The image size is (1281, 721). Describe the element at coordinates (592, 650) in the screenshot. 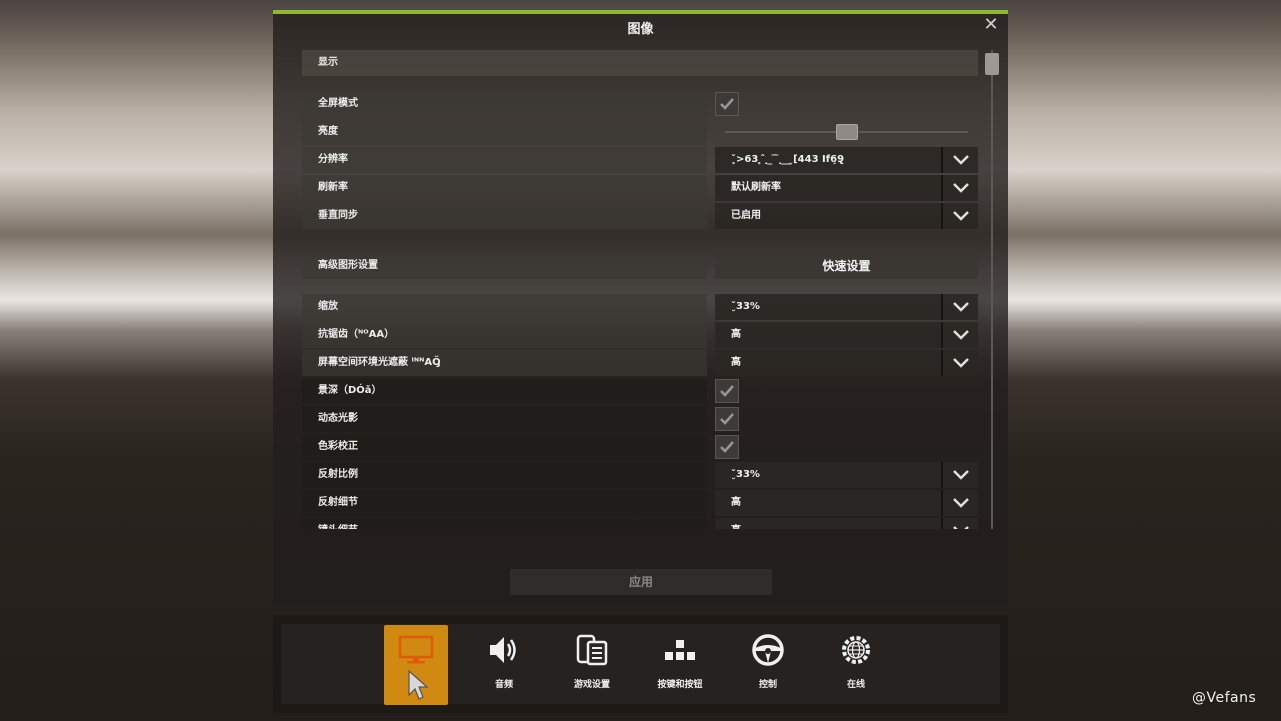

I see `game-settings-icon` at that location.